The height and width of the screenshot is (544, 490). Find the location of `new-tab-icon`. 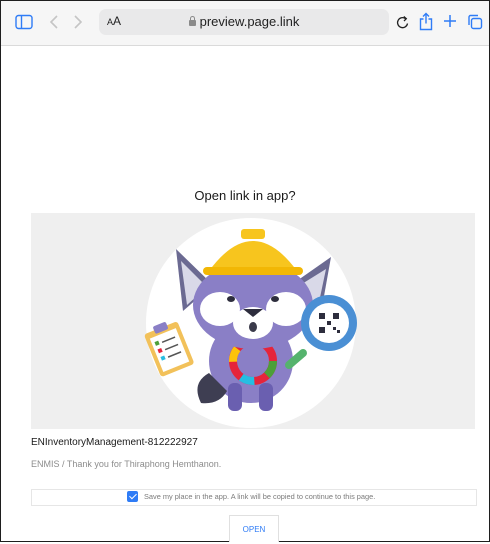

new-tab-icon is located at coordinates (450, 23).